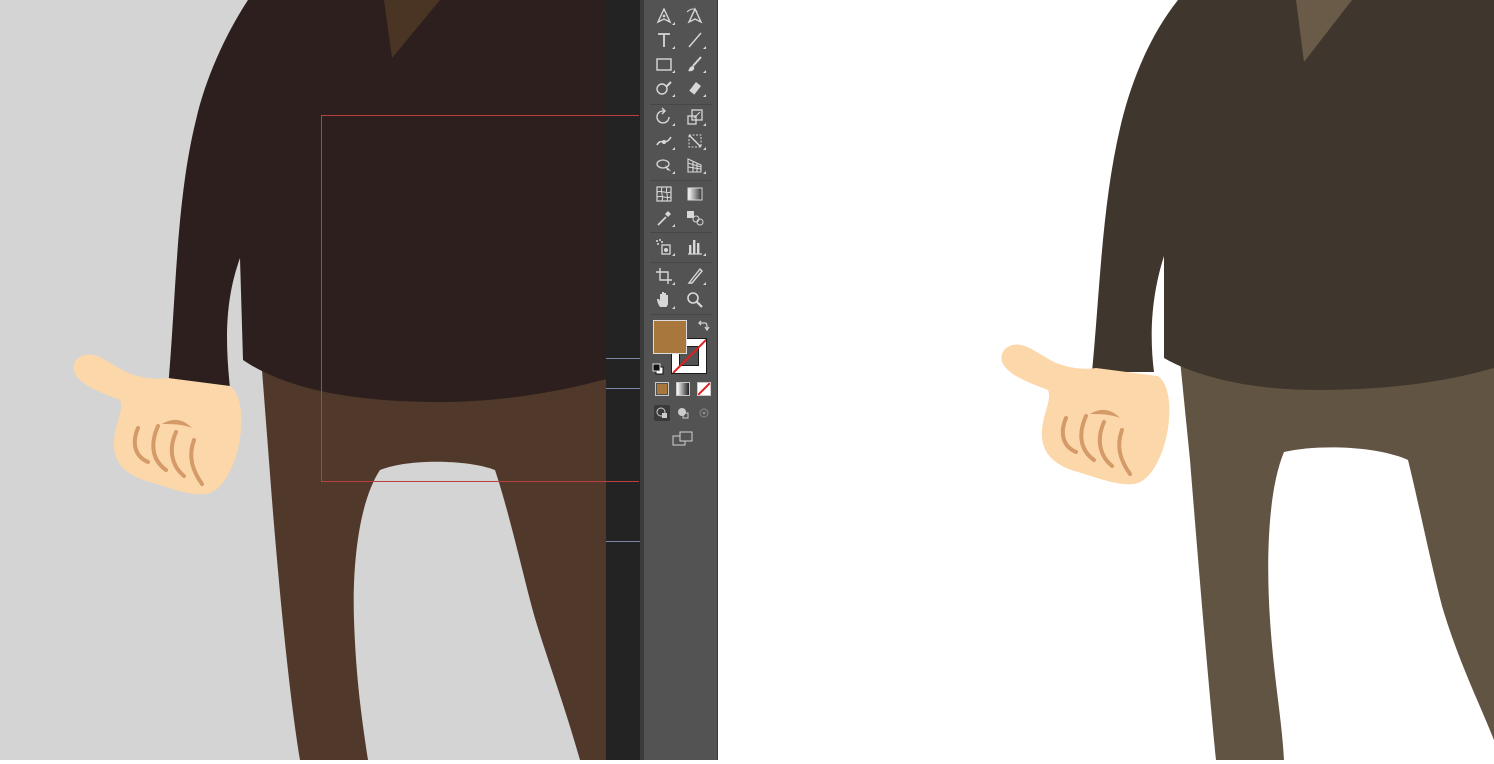 This screenshot has height=764, width=1494. I want to click on gradient-tool-icon, so click(695, 194).